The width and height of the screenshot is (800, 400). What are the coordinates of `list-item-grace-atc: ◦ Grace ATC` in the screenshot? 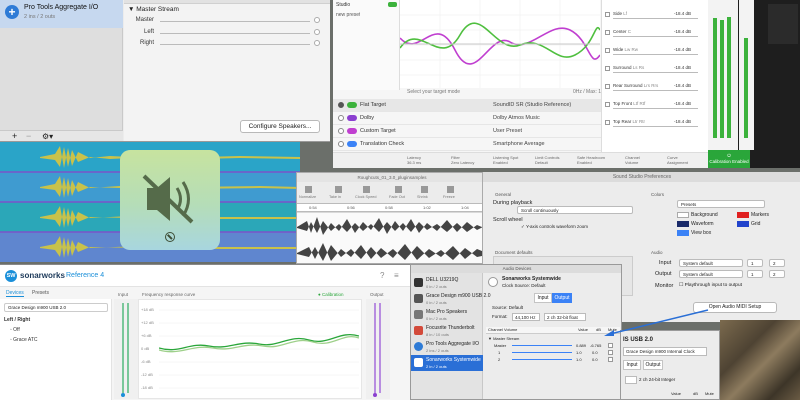 It's located at (24, 340).